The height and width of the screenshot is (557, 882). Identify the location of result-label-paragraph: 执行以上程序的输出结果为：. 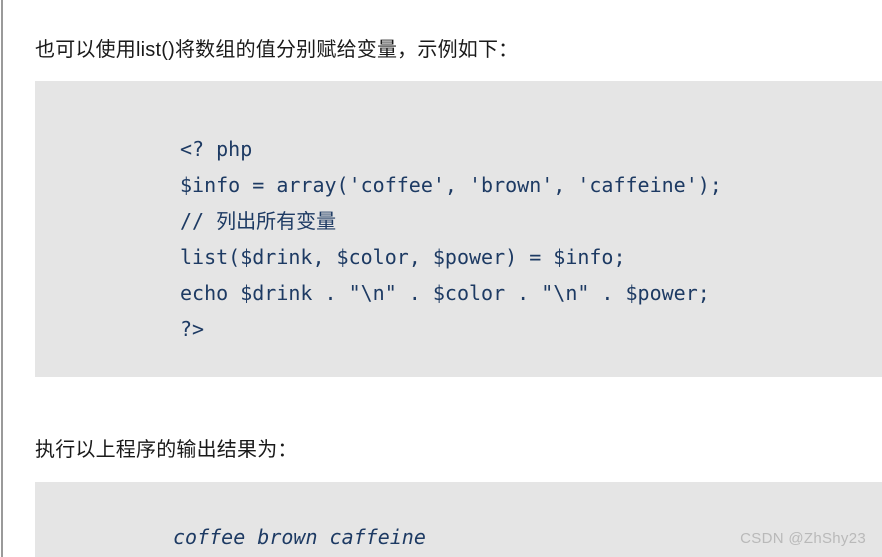
(166, 450).